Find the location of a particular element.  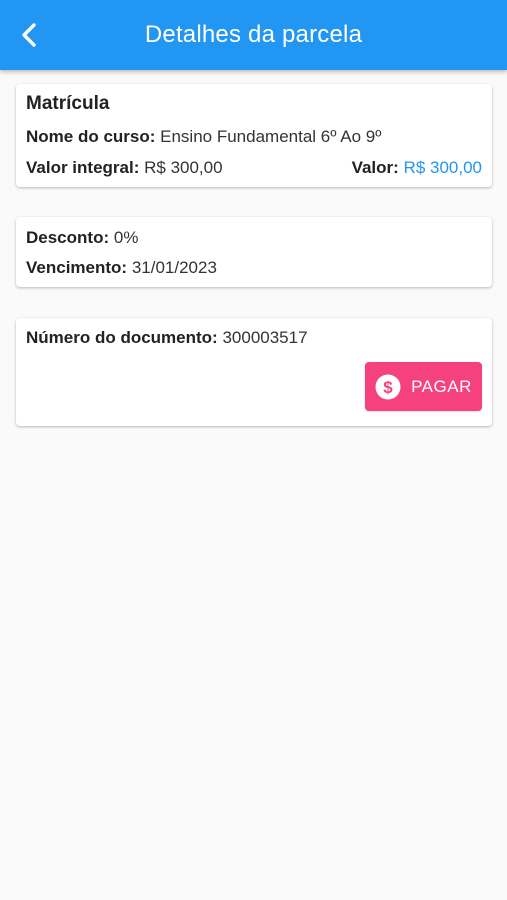

due-date-value: 31/01/2023 is located at coordinates (174, 267).